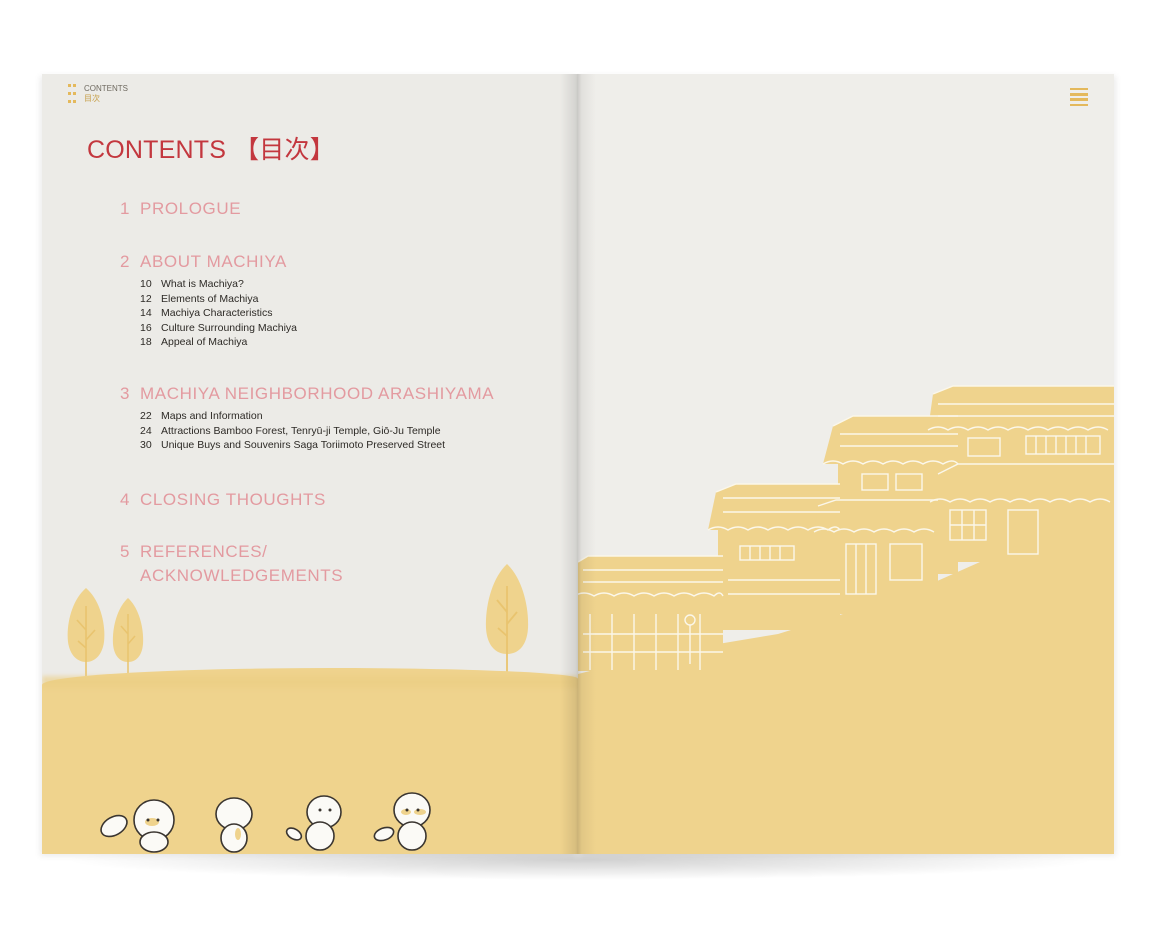 The width and height of the screenshot is (1156, 941). I want to click on toc-section-title: MACHIYA NEIGHBORHOOD ARASHIYAMA, so click(317, 393).